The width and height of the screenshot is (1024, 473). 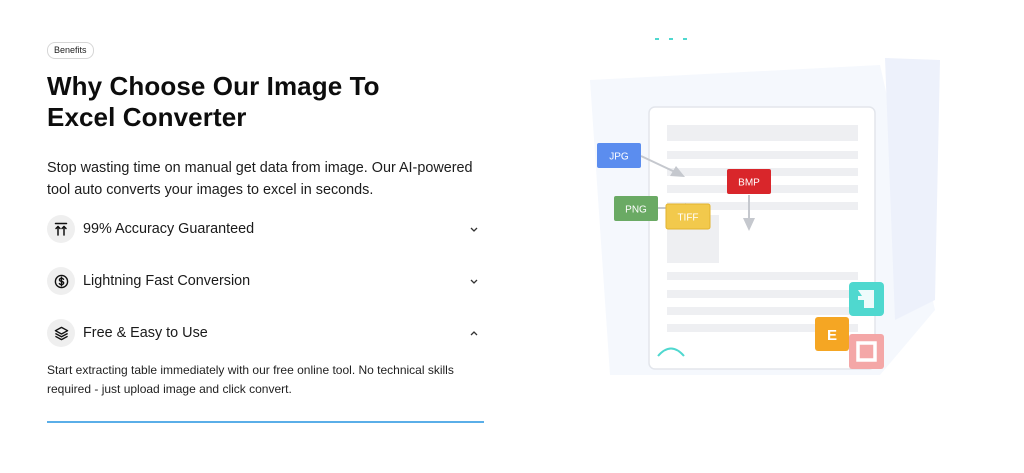 I want to click on excel-tile-label: E, so click(x=832, y=335).